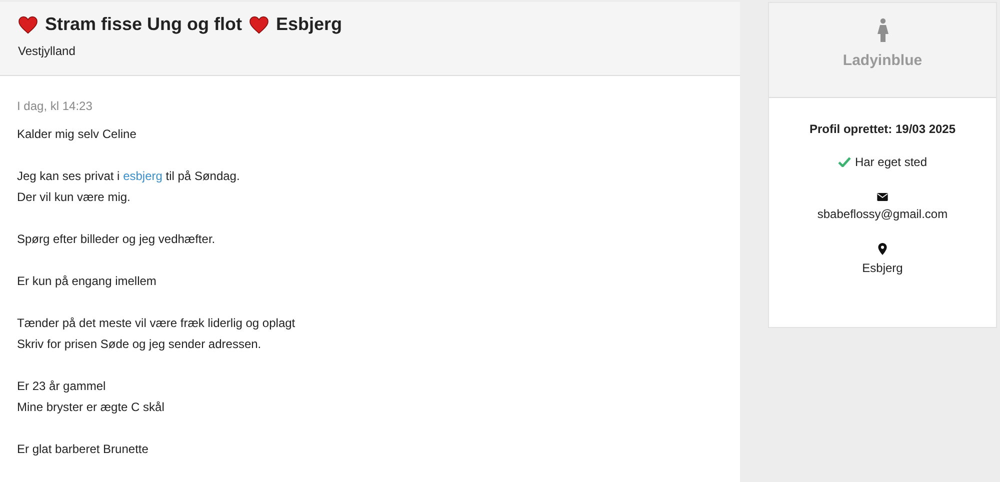  I want to click on feature-label: Har eget sted, so click(891, 162).